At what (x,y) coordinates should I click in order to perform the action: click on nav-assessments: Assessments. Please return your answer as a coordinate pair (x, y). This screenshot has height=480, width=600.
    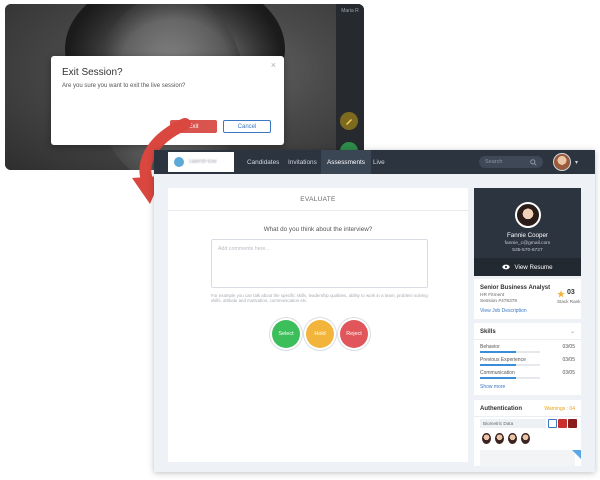
    Looking at the image, I should click on (346, 162).